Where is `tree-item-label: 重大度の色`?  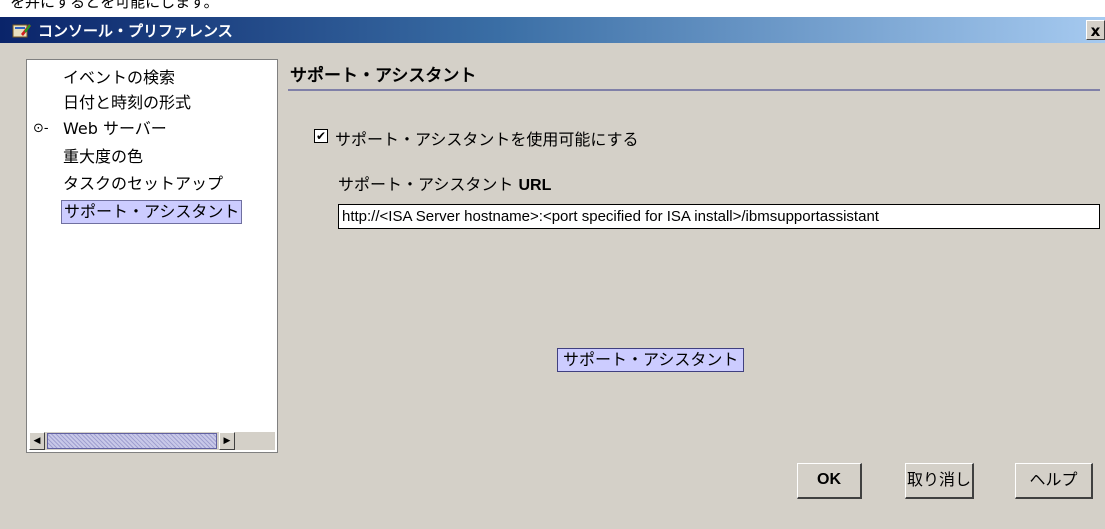 tree-item-label: 重大度の色 is located at coordinates (103, 156).